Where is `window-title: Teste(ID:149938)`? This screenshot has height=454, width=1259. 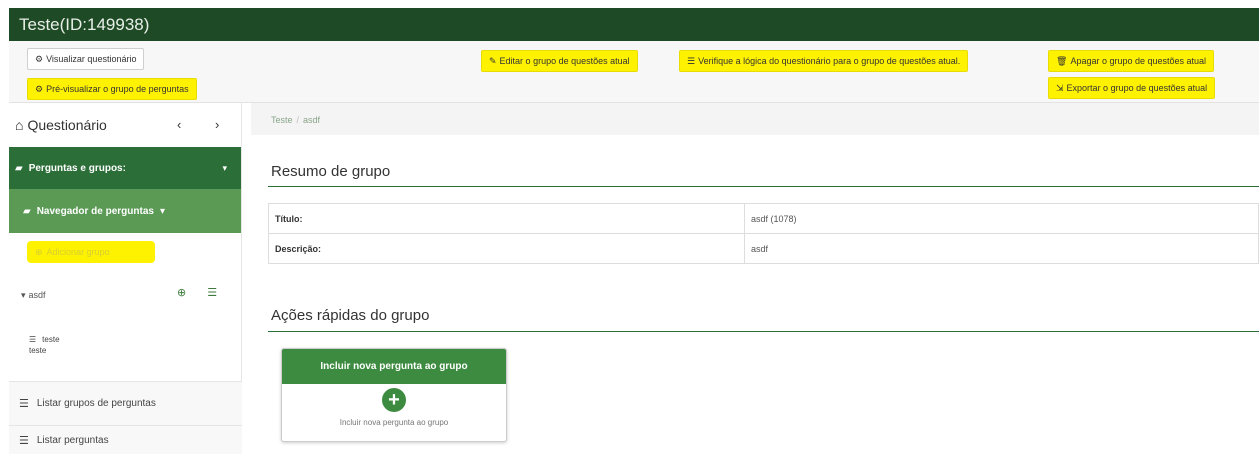 window-title: Teste(ID:149938) is located at coordinates (634, 24).